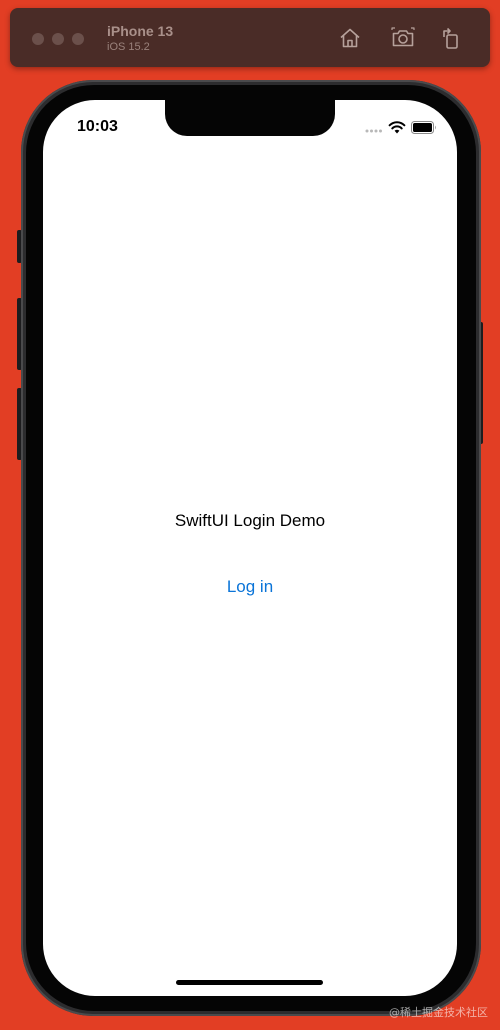  I want to click on device-os-version: iOS 15.2, so click(128, 47).